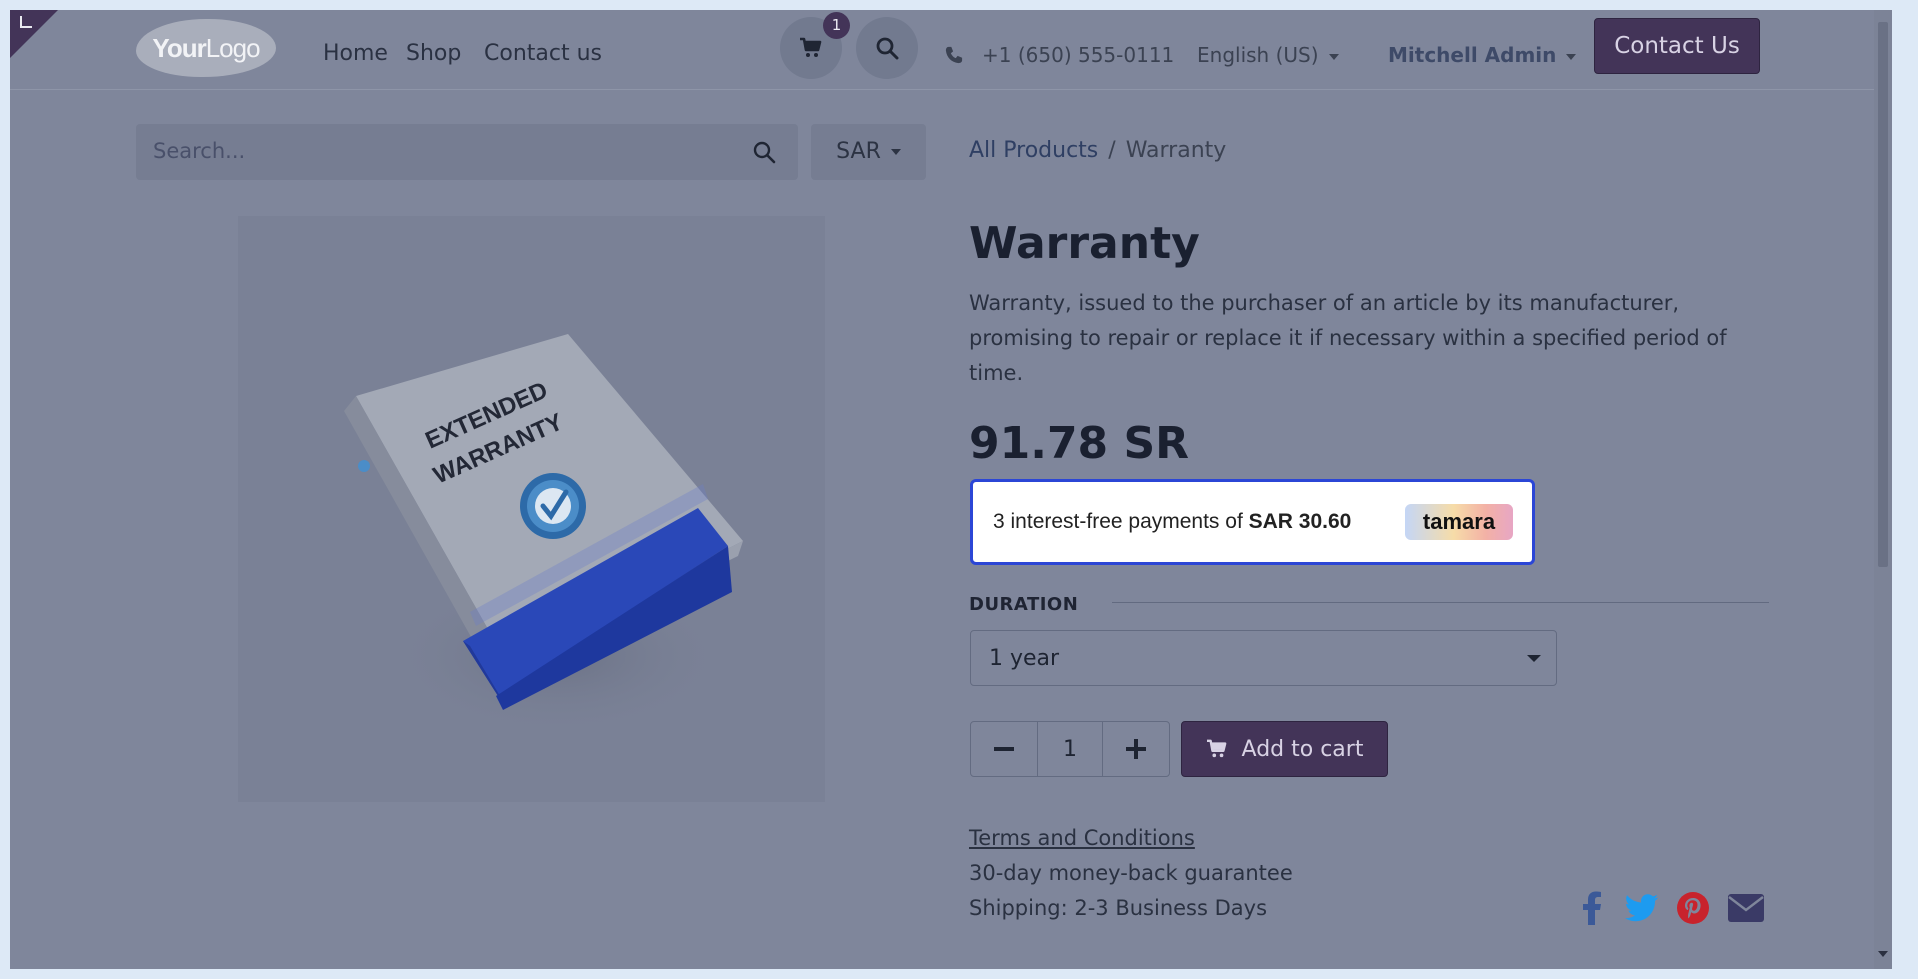 The width and height of the screenshot is (1918, 979). I want to click on quantity-input: 1, so click(1070, 749).